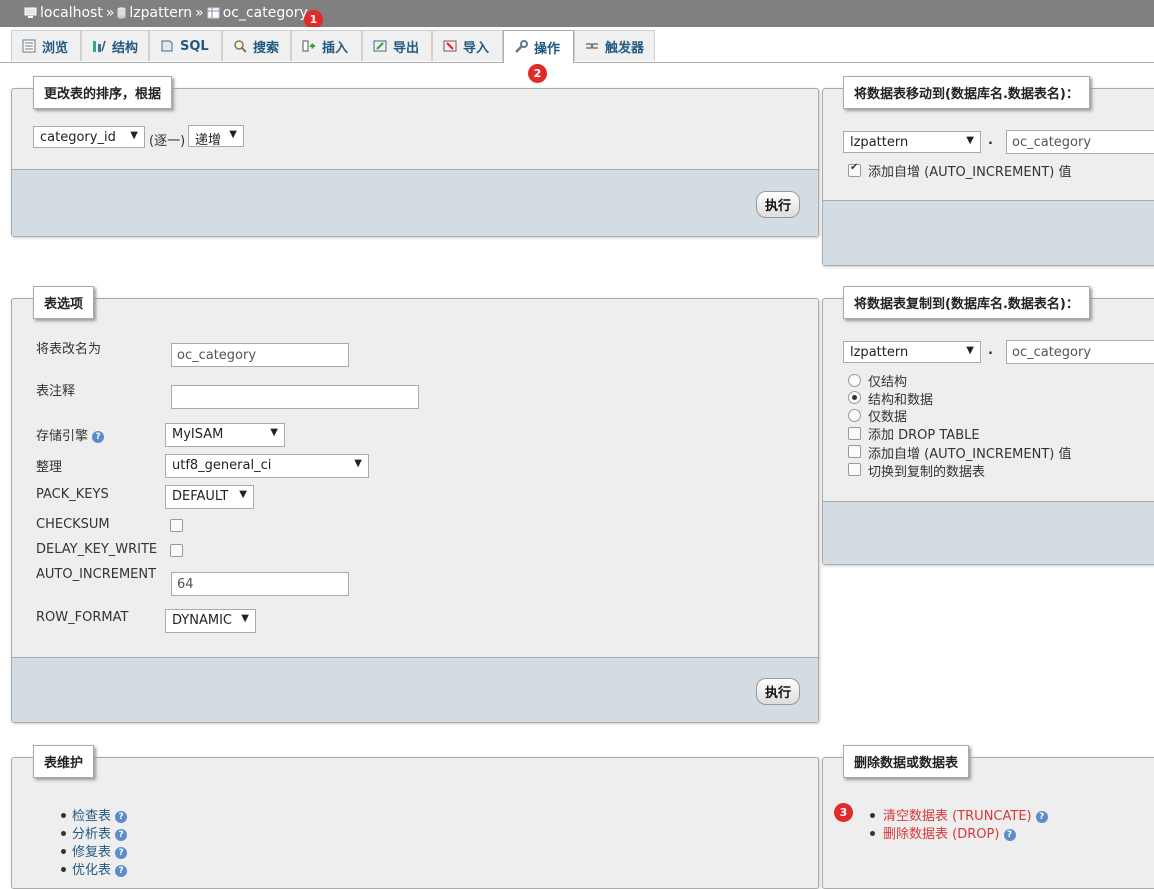  What do you see at coordinates (100, 850) in the screenshot?
I see `maintenance-item: 修复表 ?` at bounding box center [100, 850].